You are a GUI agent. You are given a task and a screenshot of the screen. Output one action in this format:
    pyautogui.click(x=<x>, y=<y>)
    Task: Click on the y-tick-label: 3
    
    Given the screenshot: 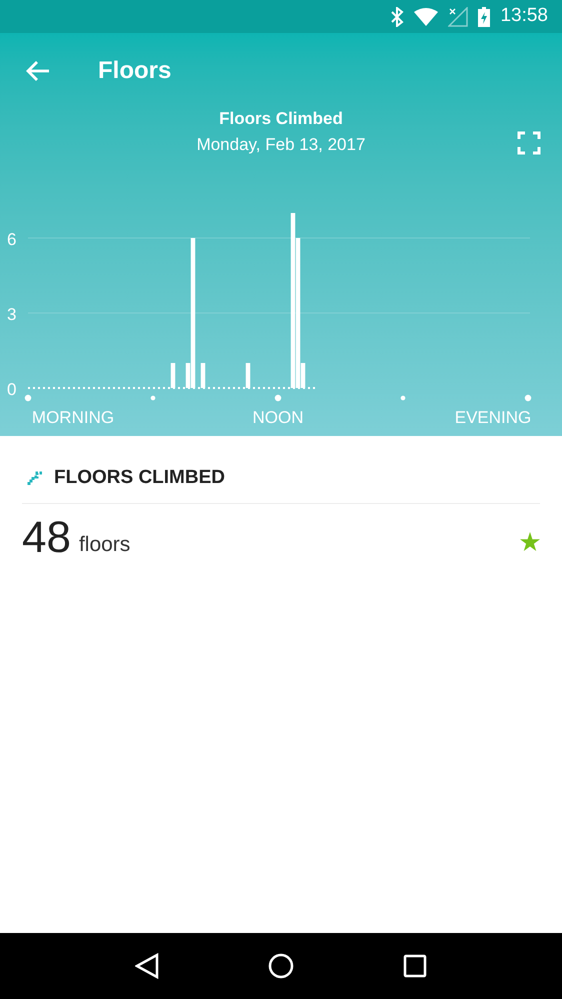 What is the action you would take?
    pyautogui.click(x=11, y=314)
    